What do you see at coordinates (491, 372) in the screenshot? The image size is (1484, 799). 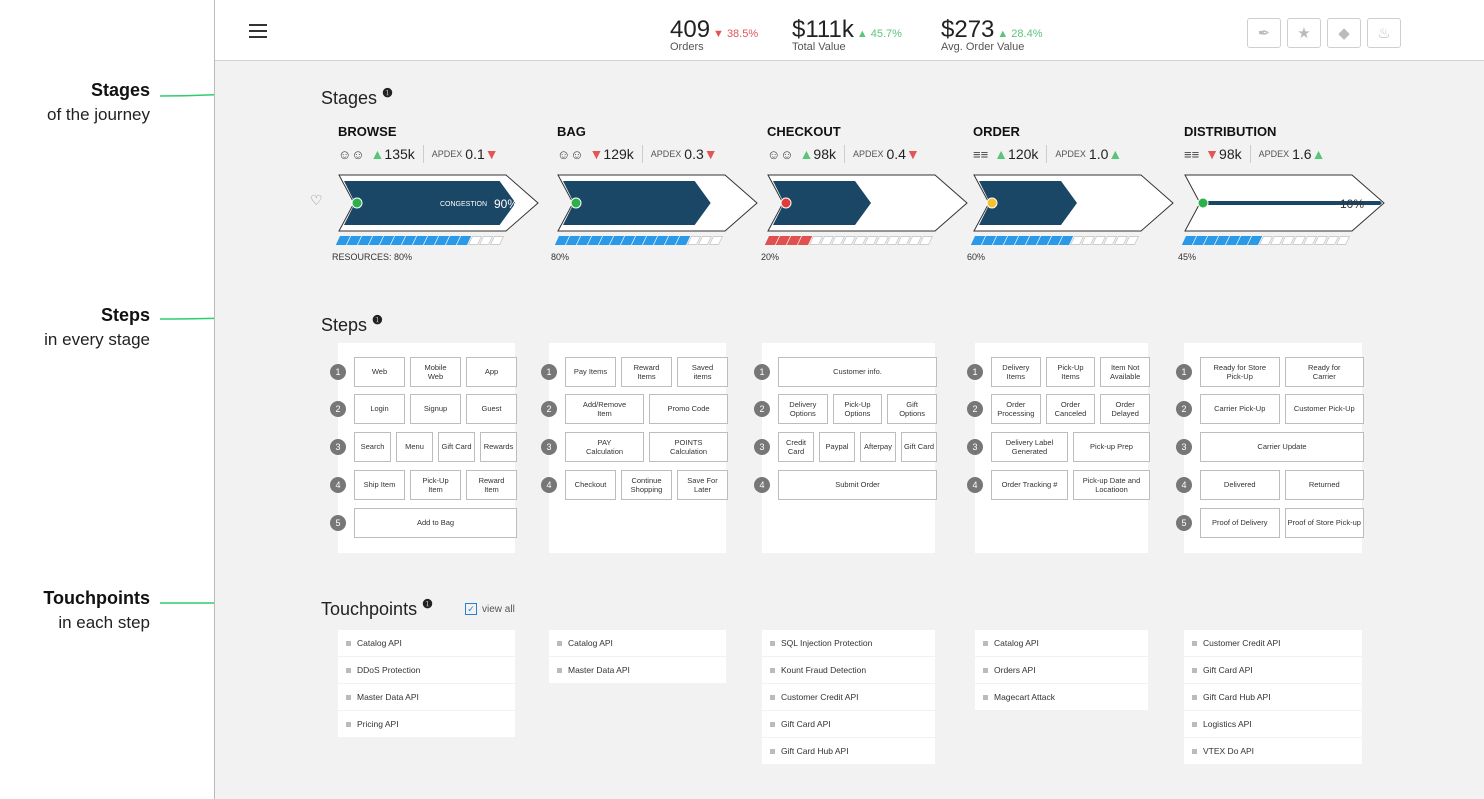 I see `step-cell: App` at bounding box center [491, 372].